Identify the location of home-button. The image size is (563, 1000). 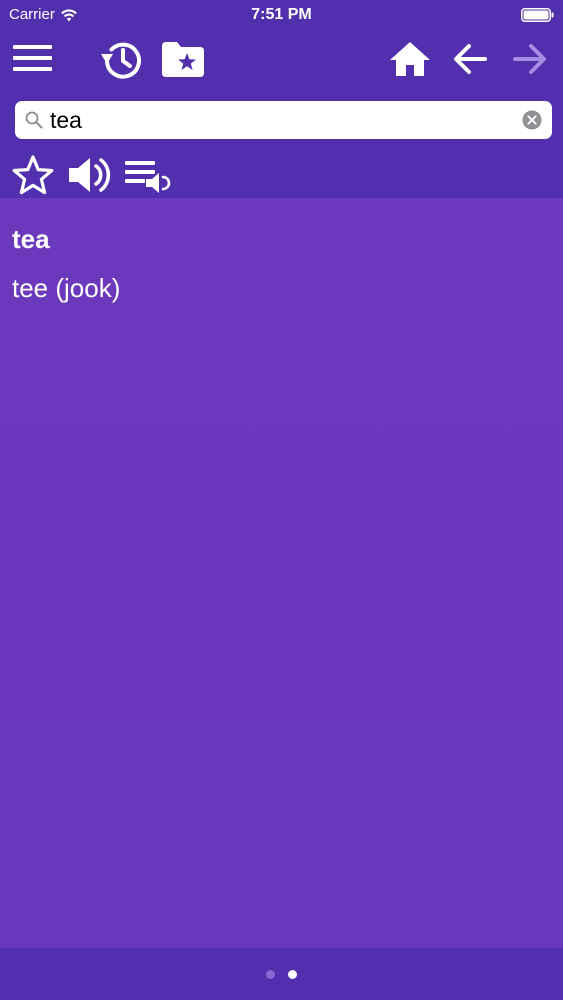
(410, 59).